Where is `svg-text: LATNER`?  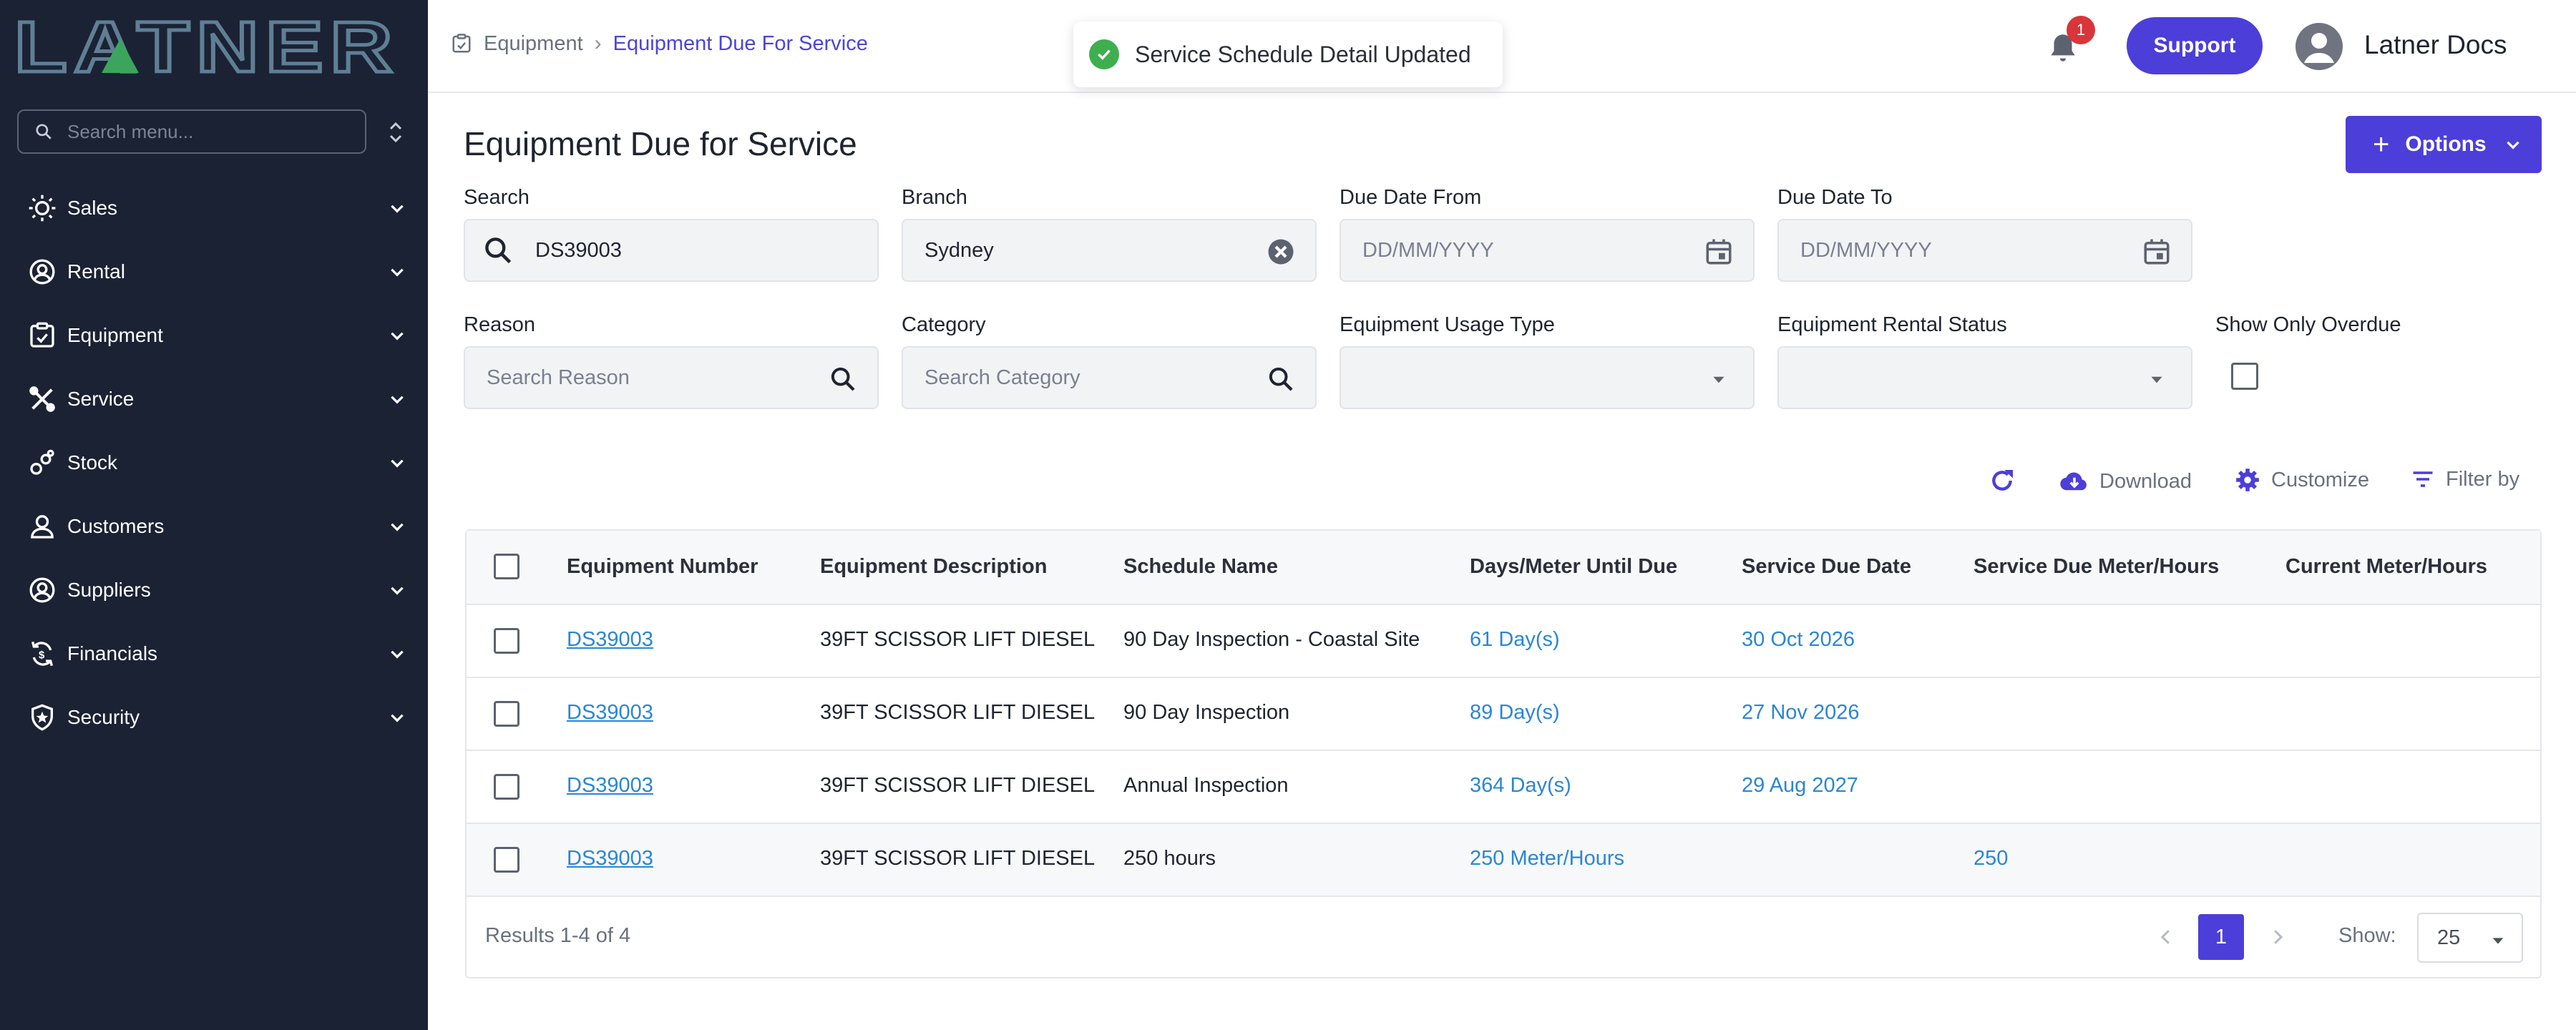 svg-text: LATNER is located at coordinates (206, 46).